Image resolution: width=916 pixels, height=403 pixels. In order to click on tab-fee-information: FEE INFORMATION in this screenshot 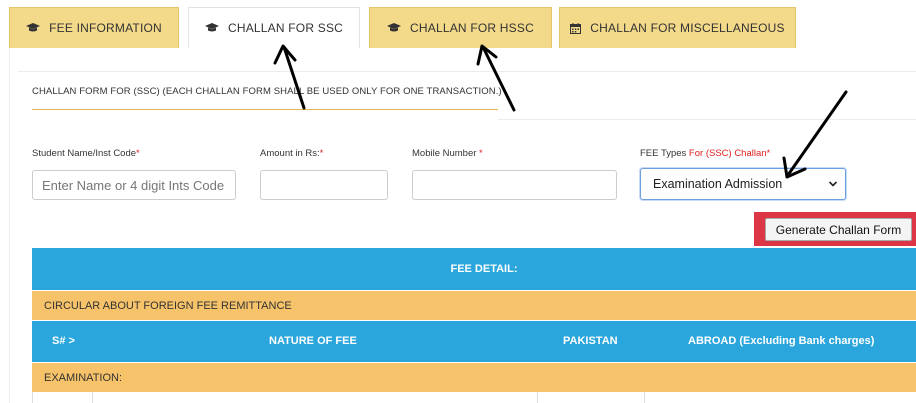, I will do `click(94, 27)`.